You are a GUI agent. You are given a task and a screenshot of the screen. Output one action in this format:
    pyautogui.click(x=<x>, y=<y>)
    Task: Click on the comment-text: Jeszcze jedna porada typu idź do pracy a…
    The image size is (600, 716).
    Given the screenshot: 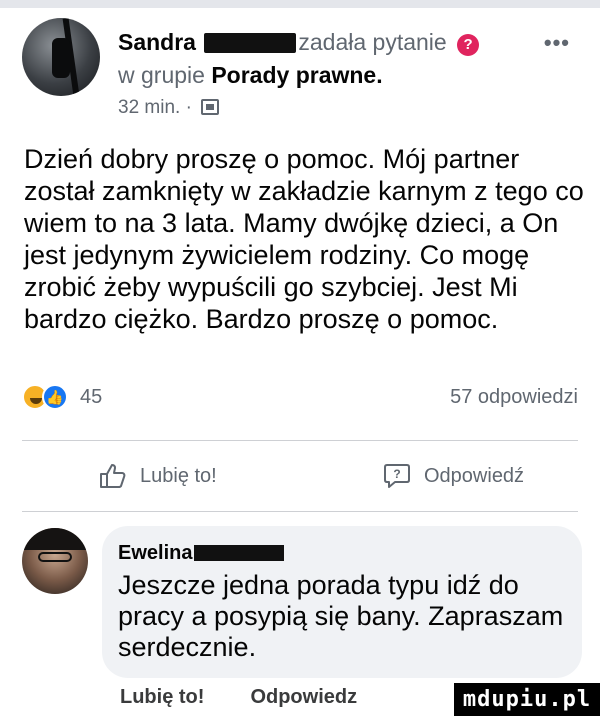 What is the action you would take?
    pyautogui.click(x=341, y=616)
    